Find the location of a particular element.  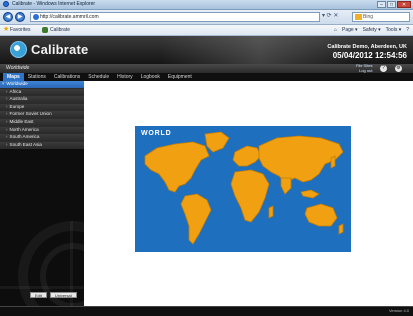

command-help: ? is located at coordinates (407, 30).